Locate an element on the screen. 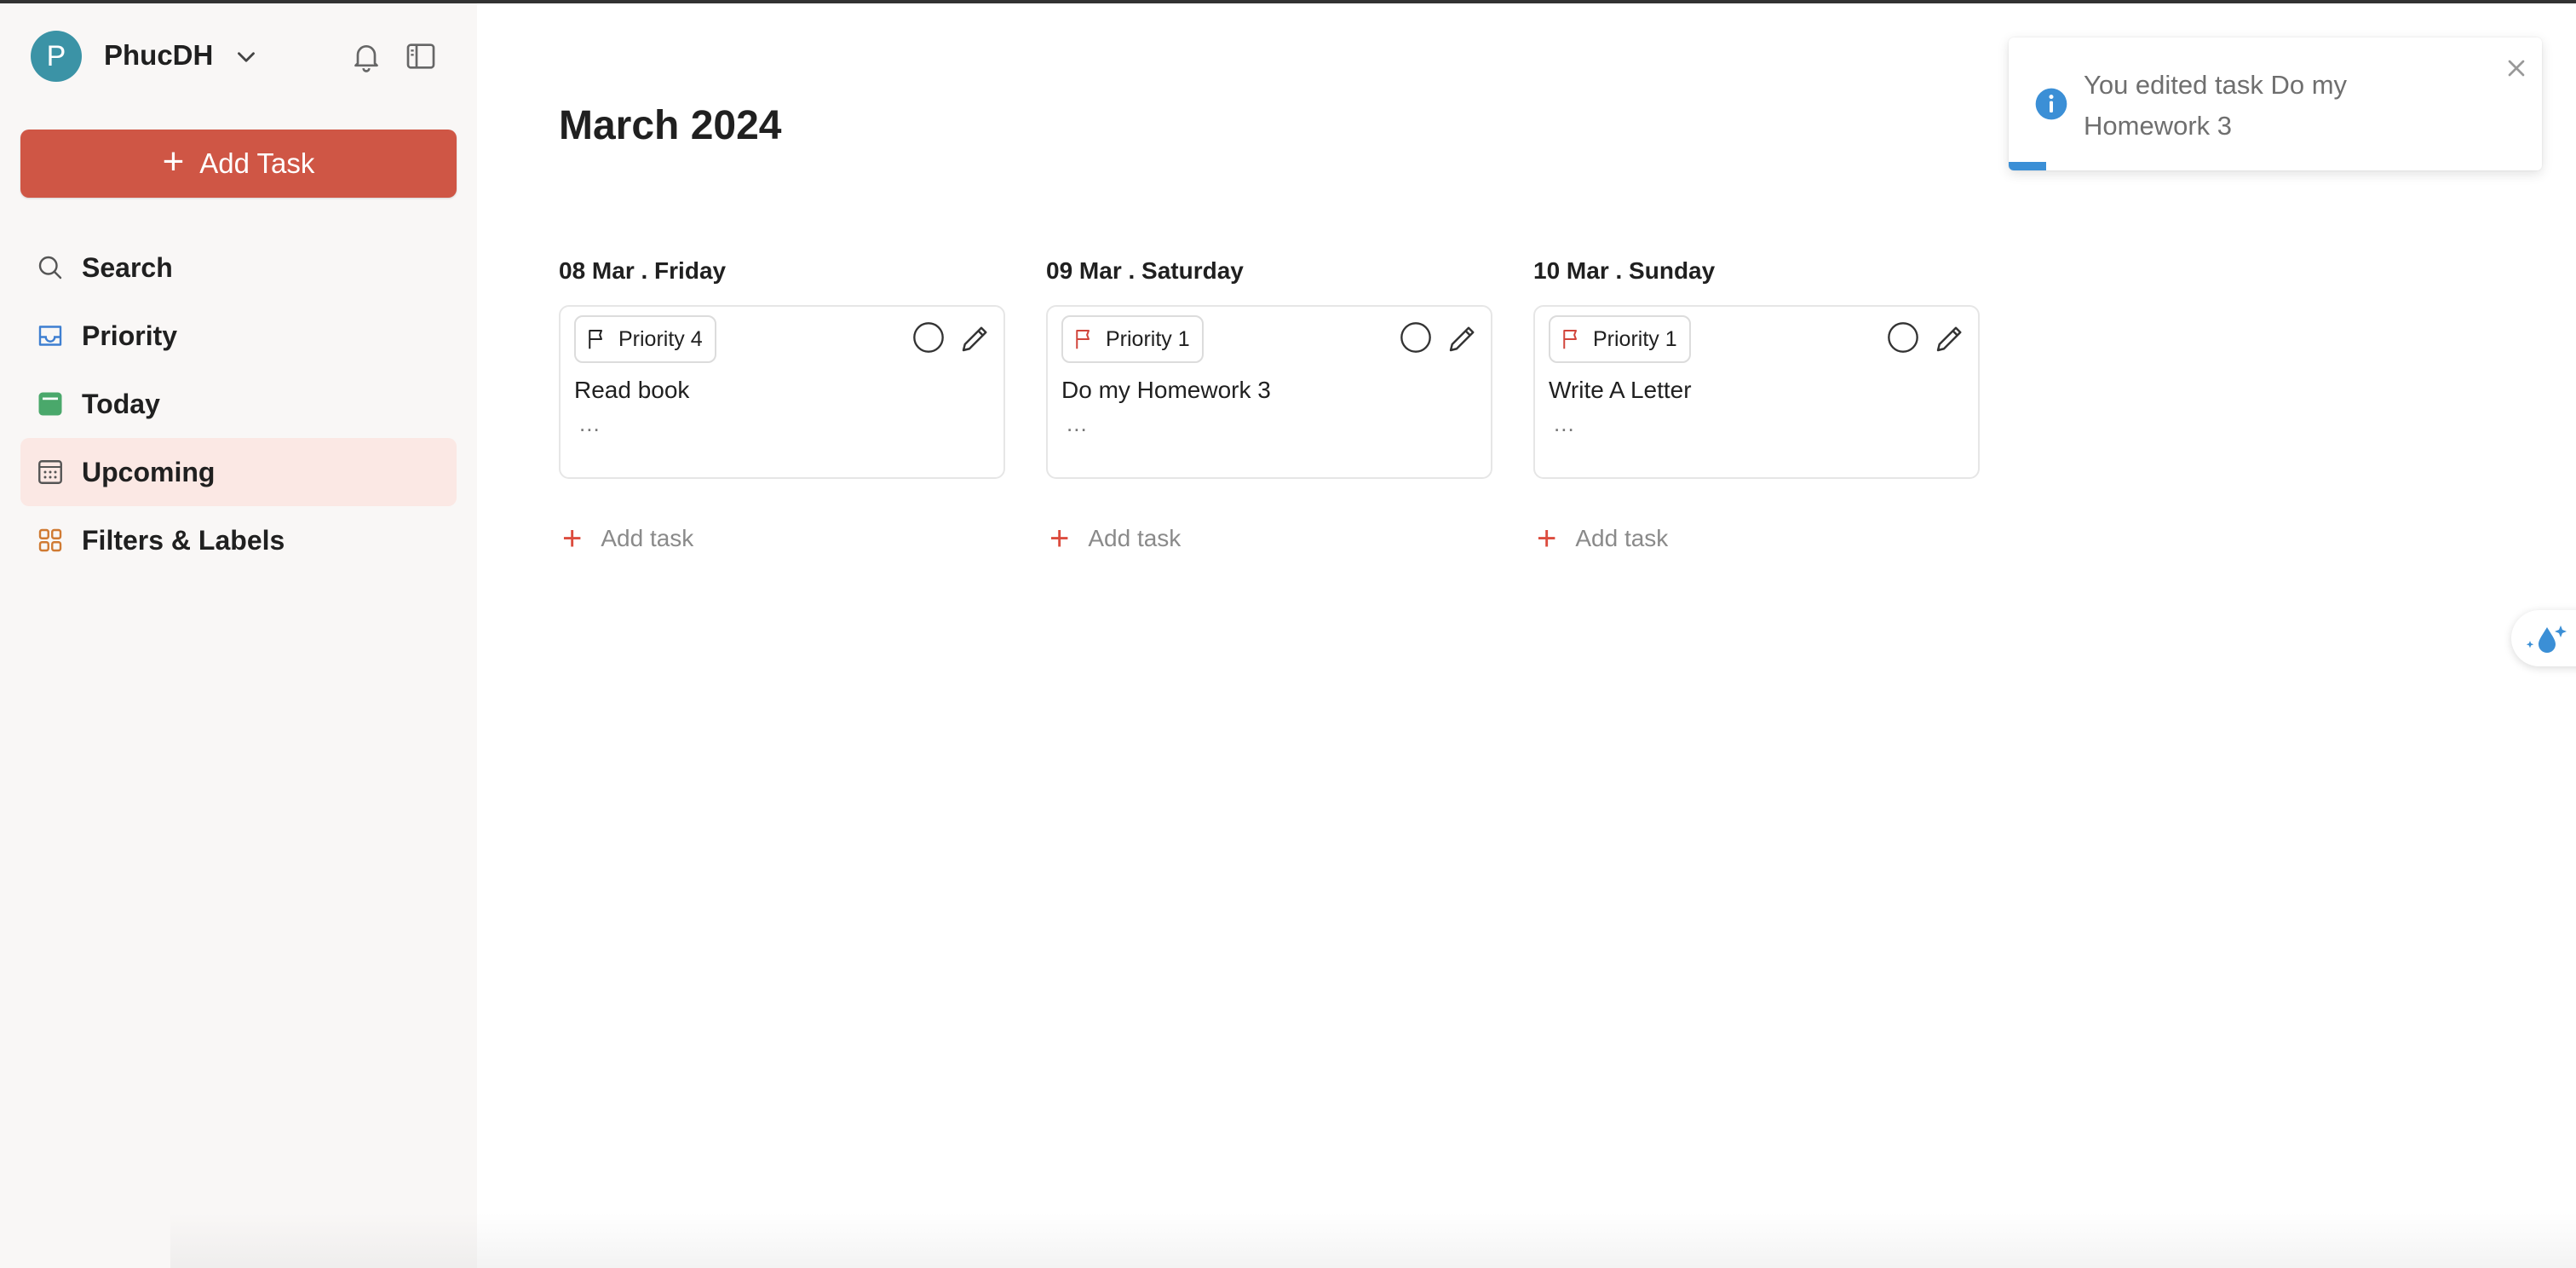 This screenshot has width=2576, height=1268. sidebar-toggle-icon is located at coordinates (421, 56).